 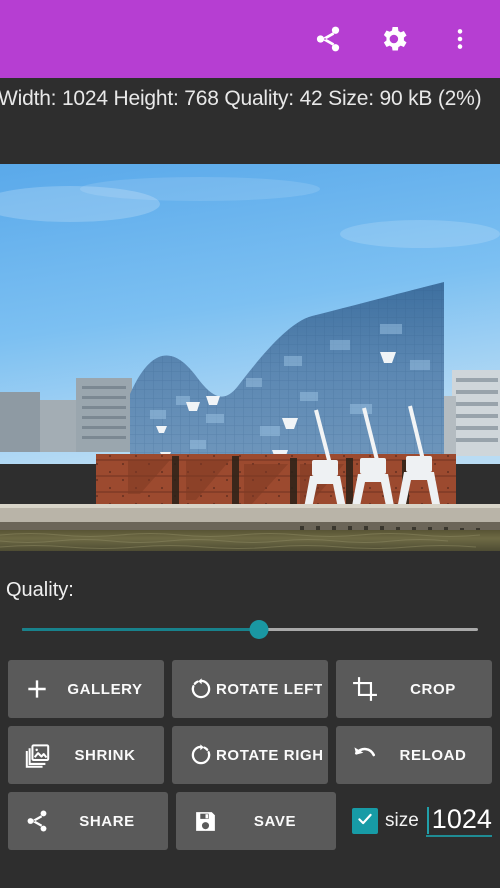 I want to click on size-field-group: size, so click(x=418, y=821).